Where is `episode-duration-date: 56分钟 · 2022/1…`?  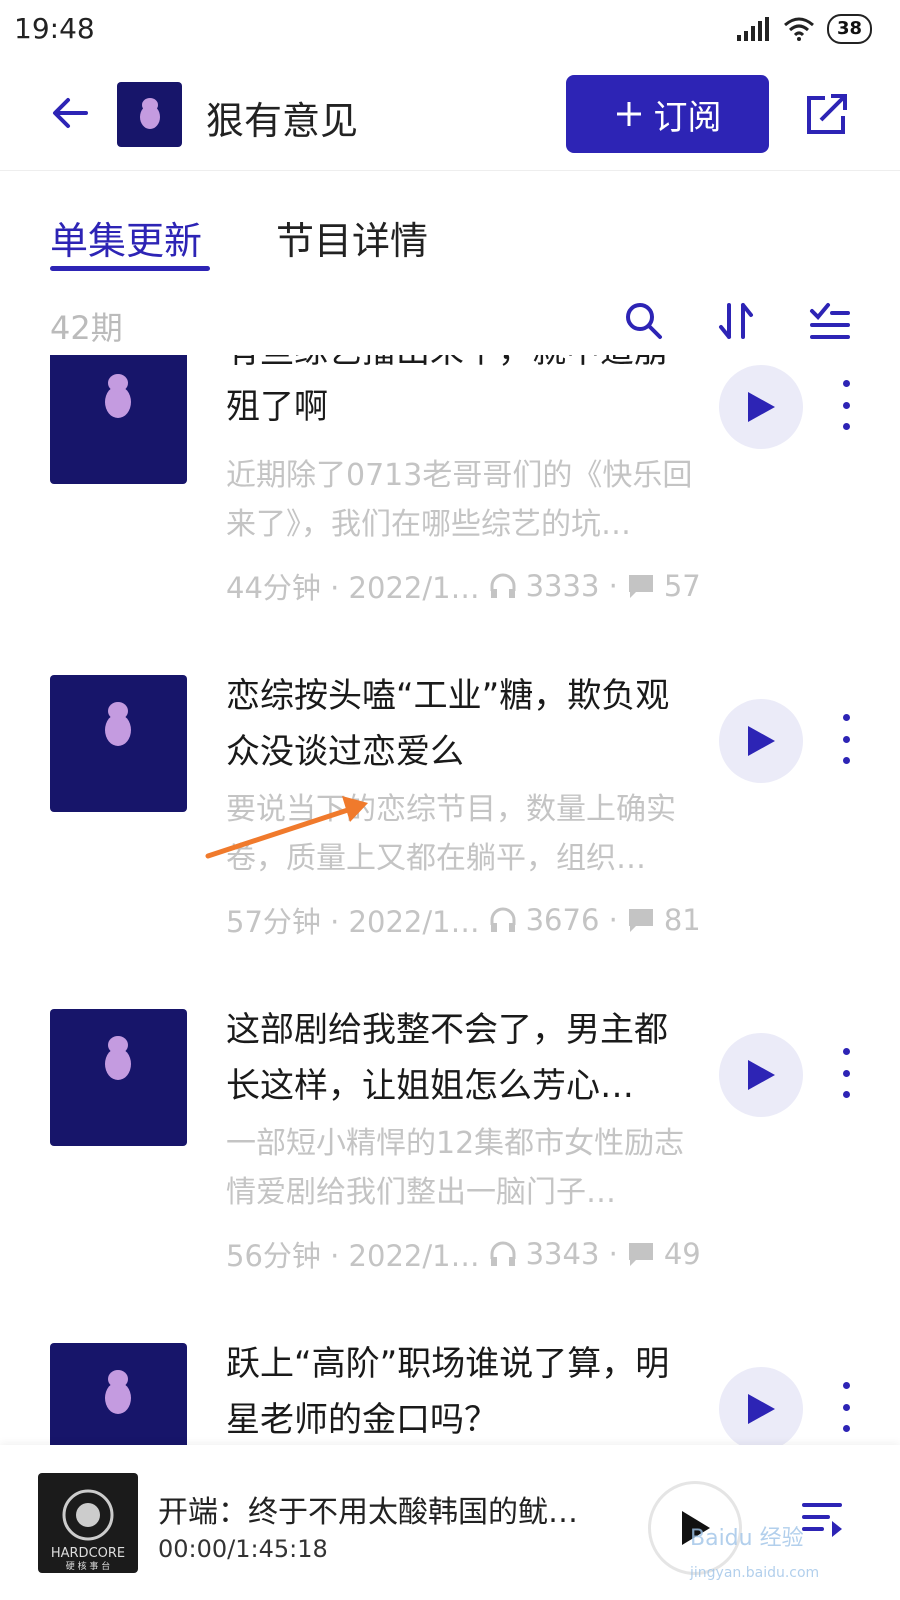
episode-duration-date: 56分钟 · 2022/1… is located at coordinates (353, 1256).